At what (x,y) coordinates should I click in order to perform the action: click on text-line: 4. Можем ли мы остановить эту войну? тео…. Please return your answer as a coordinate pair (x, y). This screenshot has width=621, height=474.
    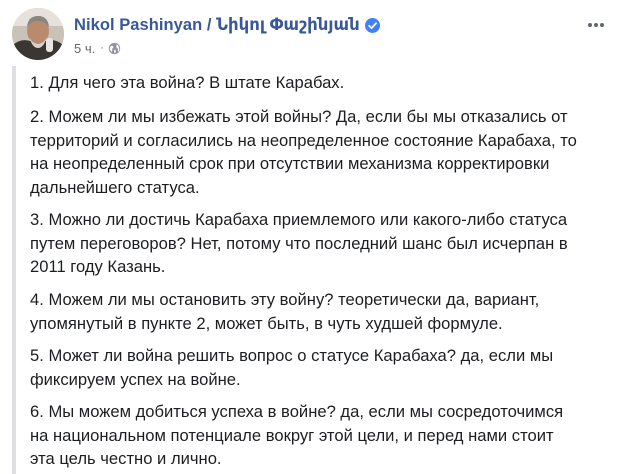
    Looking at the image, I should click on (285, 299).